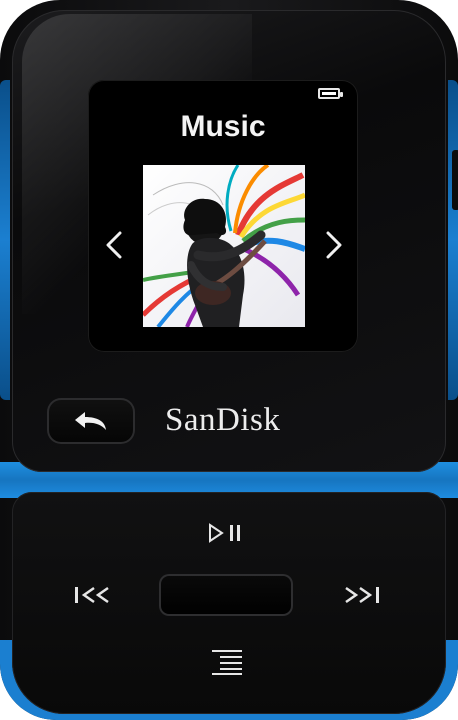 Image resolution: width=458 pixels, height=720 pixels. I want to click on back-button, so click(91, 421).